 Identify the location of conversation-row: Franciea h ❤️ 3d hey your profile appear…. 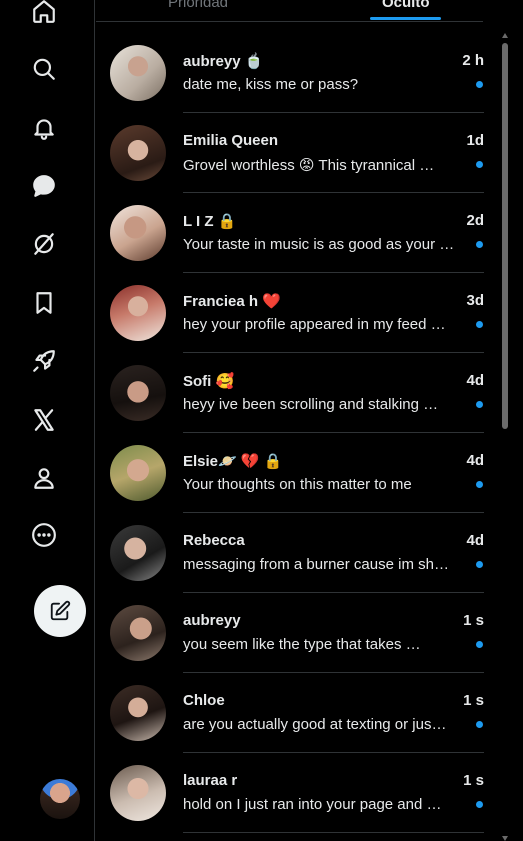
(294, 313).